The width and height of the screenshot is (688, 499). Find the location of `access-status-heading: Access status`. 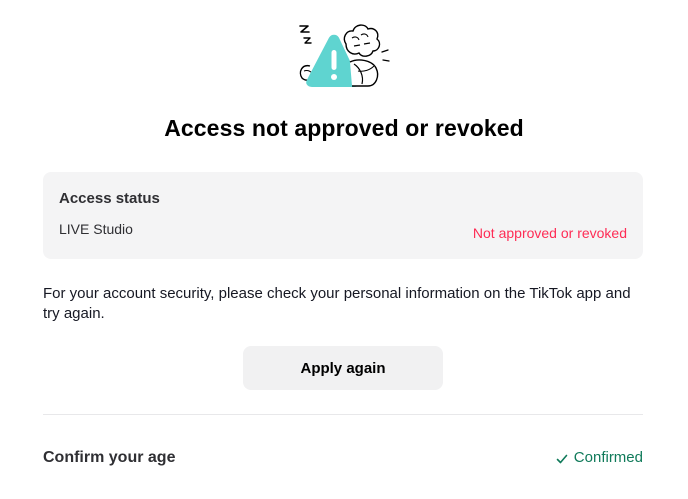

access-status-heading: Access status is located at coordinates (109, 198).